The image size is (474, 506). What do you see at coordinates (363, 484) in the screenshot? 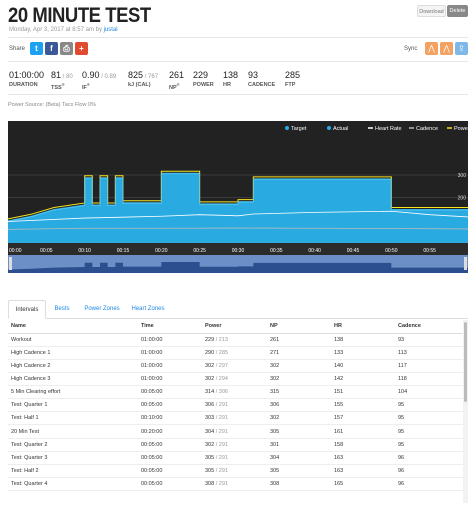
I see `cell-hr: 165` at bounding box center [363, 484].